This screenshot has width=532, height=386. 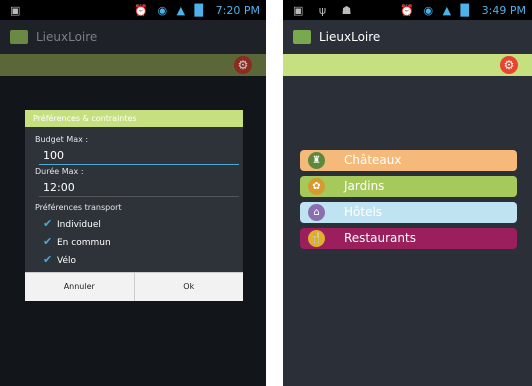 What do you see at coordinates (363, 212) in the screenshot?
I see `menu-item-label: Hôtels` at bounding box center [363, 212].